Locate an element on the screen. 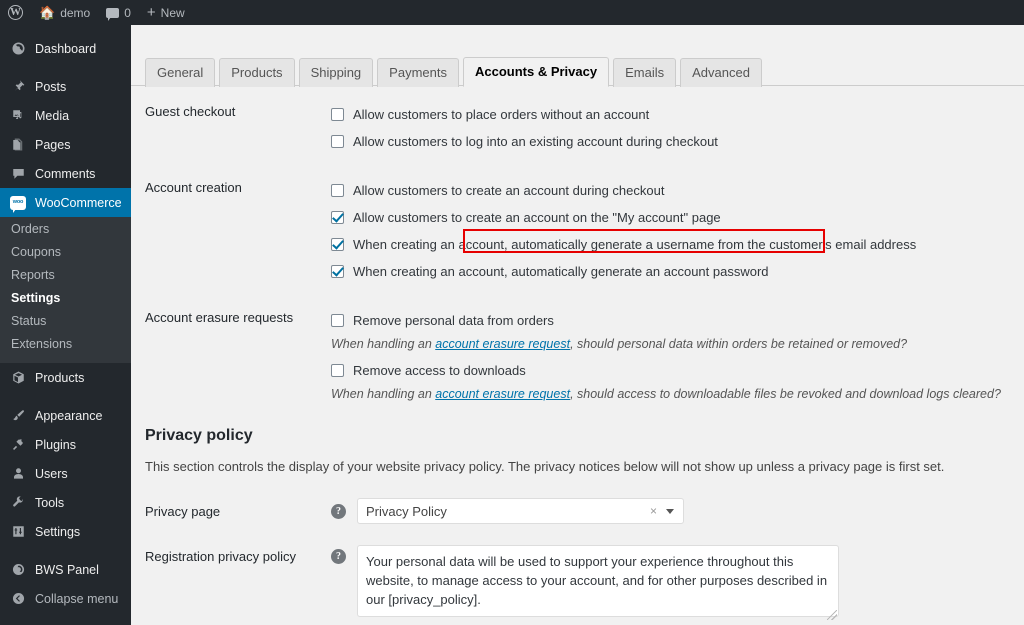  sidebar-item-settings: Settings is located at coordinates (65, 531).